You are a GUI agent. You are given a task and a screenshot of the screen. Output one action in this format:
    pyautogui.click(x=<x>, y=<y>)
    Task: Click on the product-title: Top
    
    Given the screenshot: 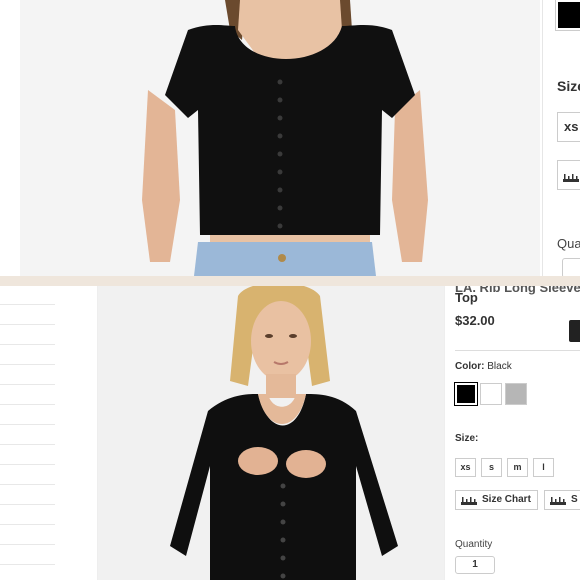 What is the action you would take?
    pyautogui.click(x=466, y=297)
    